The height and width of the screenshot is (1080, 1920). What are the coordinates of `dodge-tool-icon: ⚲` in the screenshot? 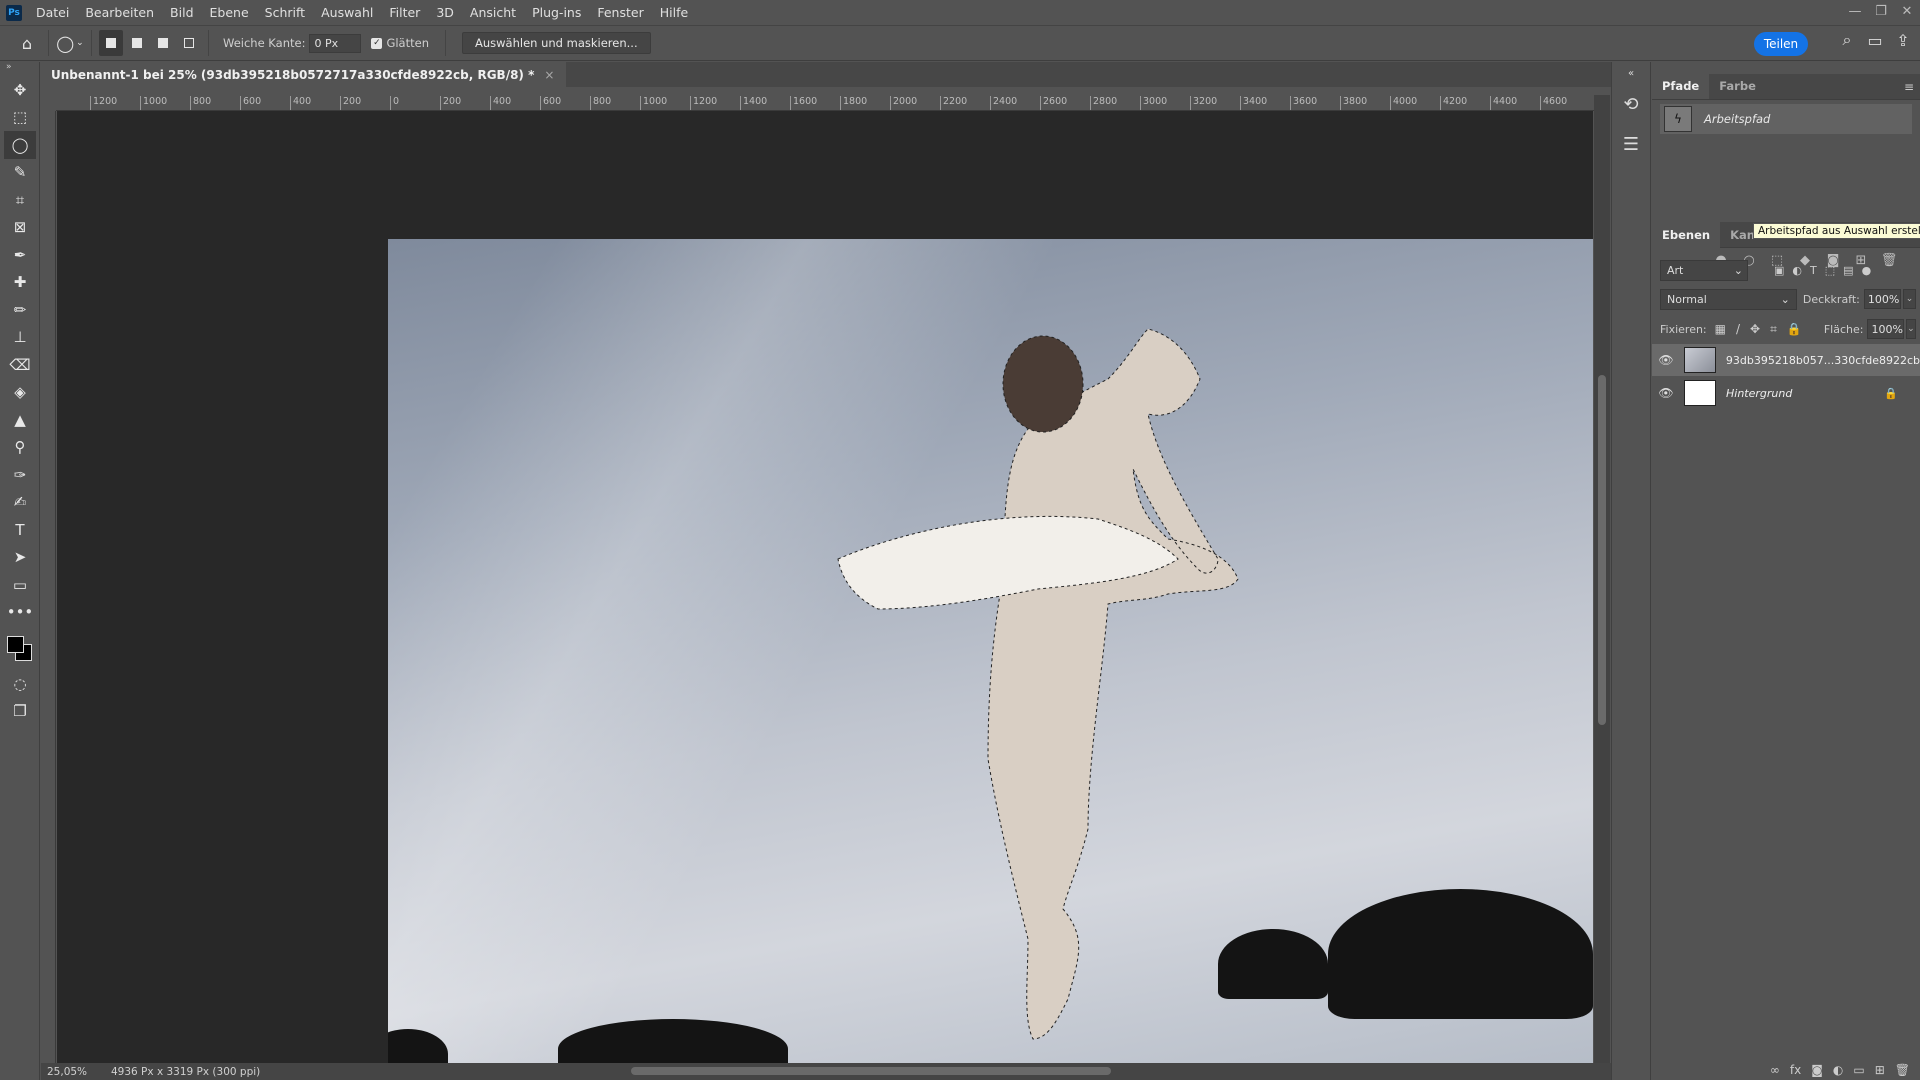 It's located at (20, 448).